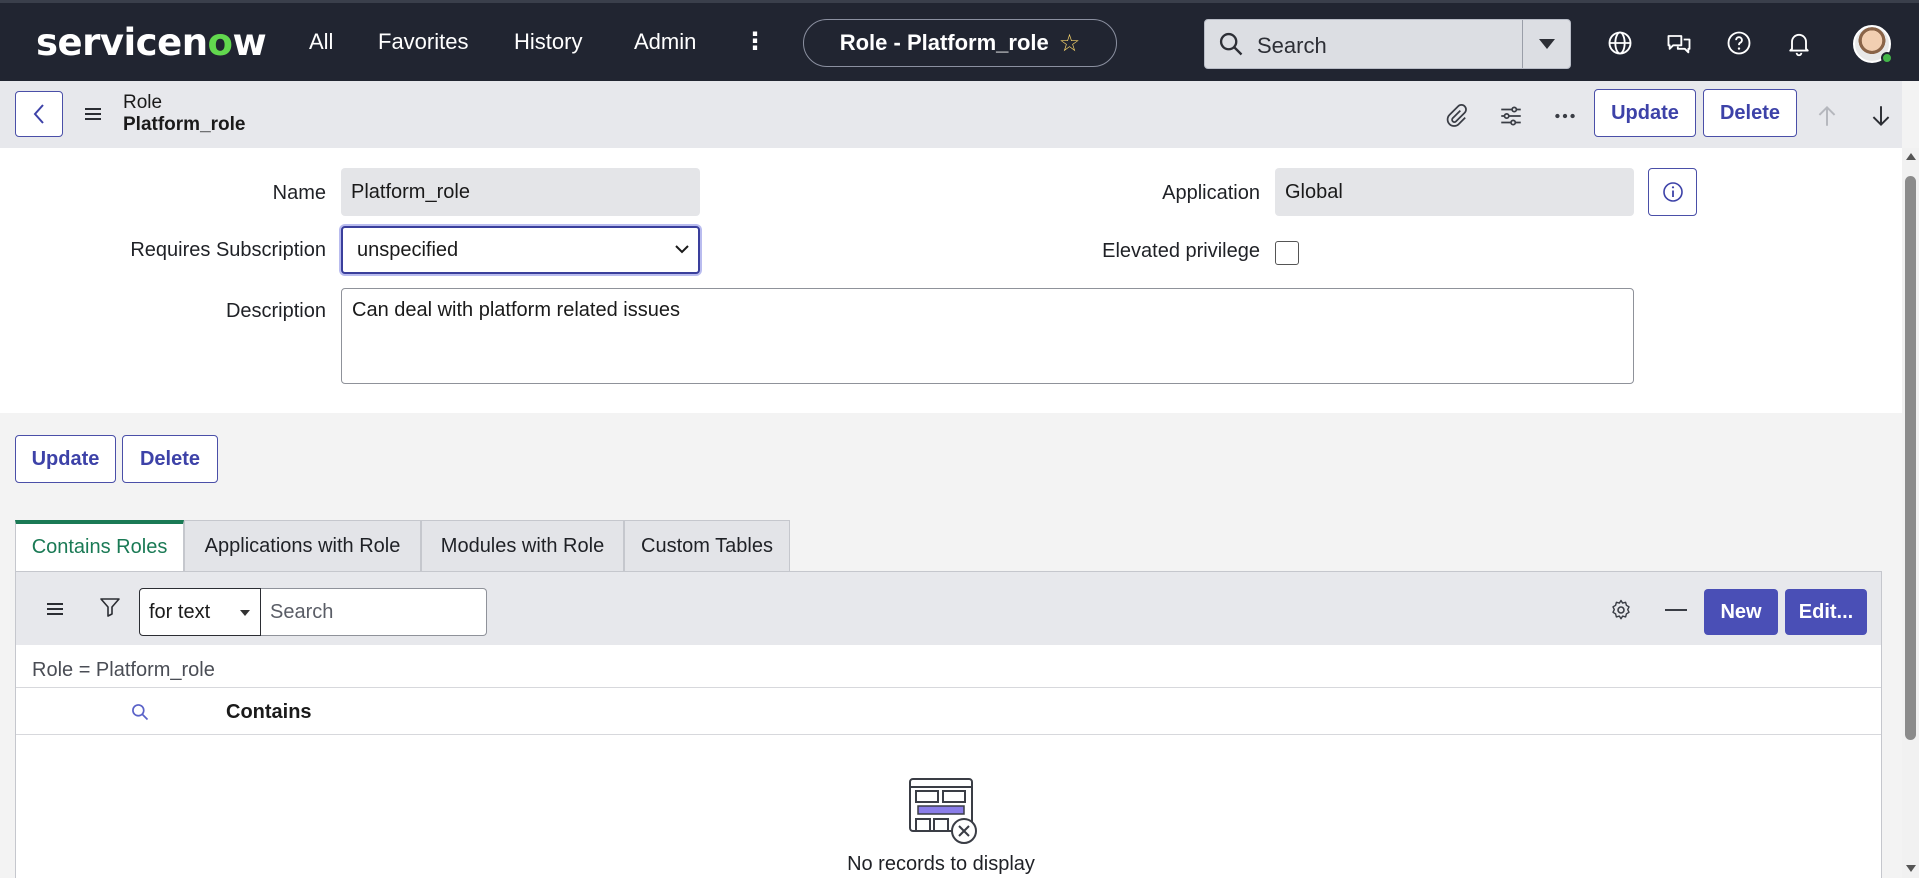 The height and width of the screenshot is (878, 1919). I want to click on list-header-row: Contains, so click(948, 711).